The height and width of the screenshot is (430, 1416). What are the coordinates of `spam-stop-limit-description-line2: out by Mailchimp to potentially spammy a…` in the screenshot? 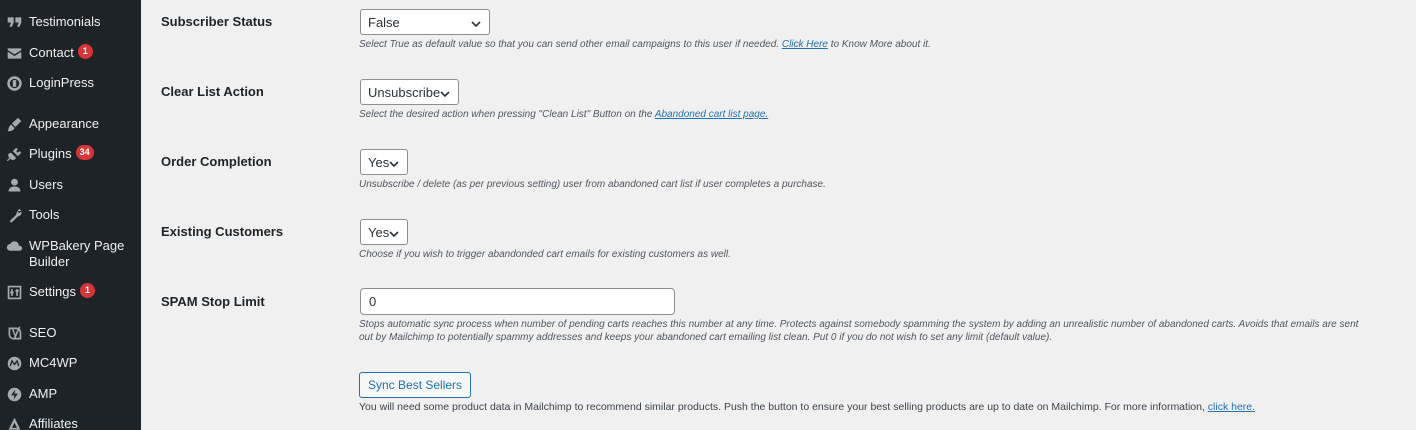 It's located at (706, 337).